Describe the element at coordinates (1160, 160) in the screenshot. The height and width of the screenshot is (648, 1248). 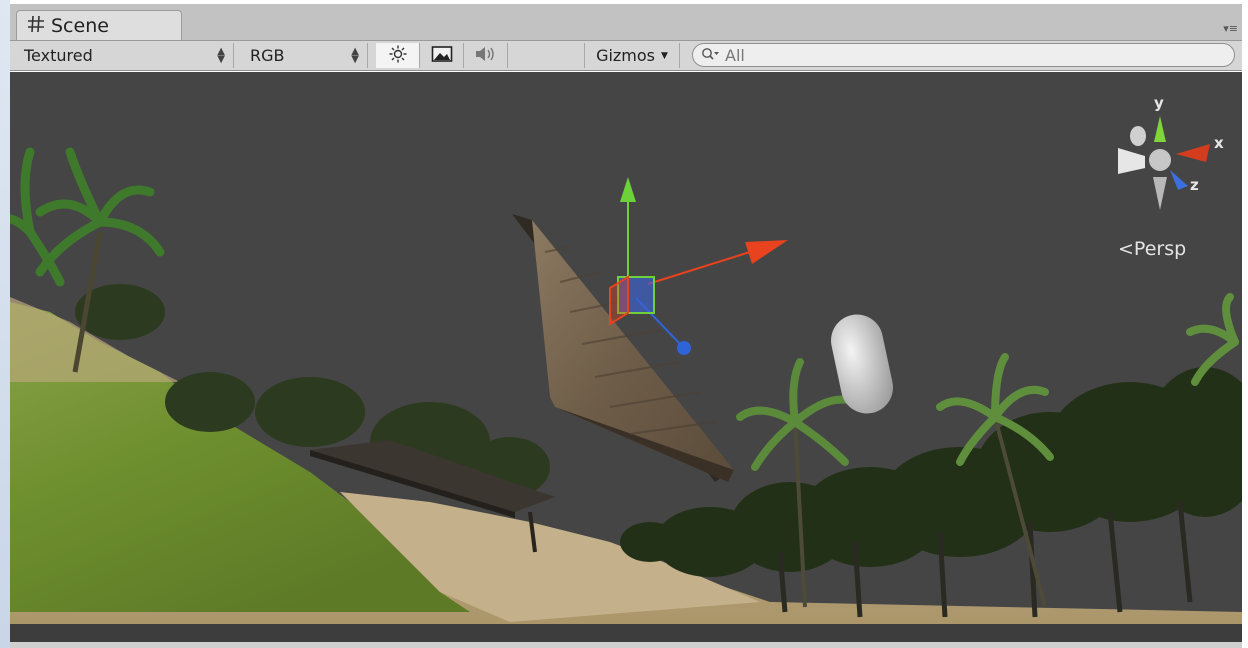
I see `gizmo-cube-center` at that location.